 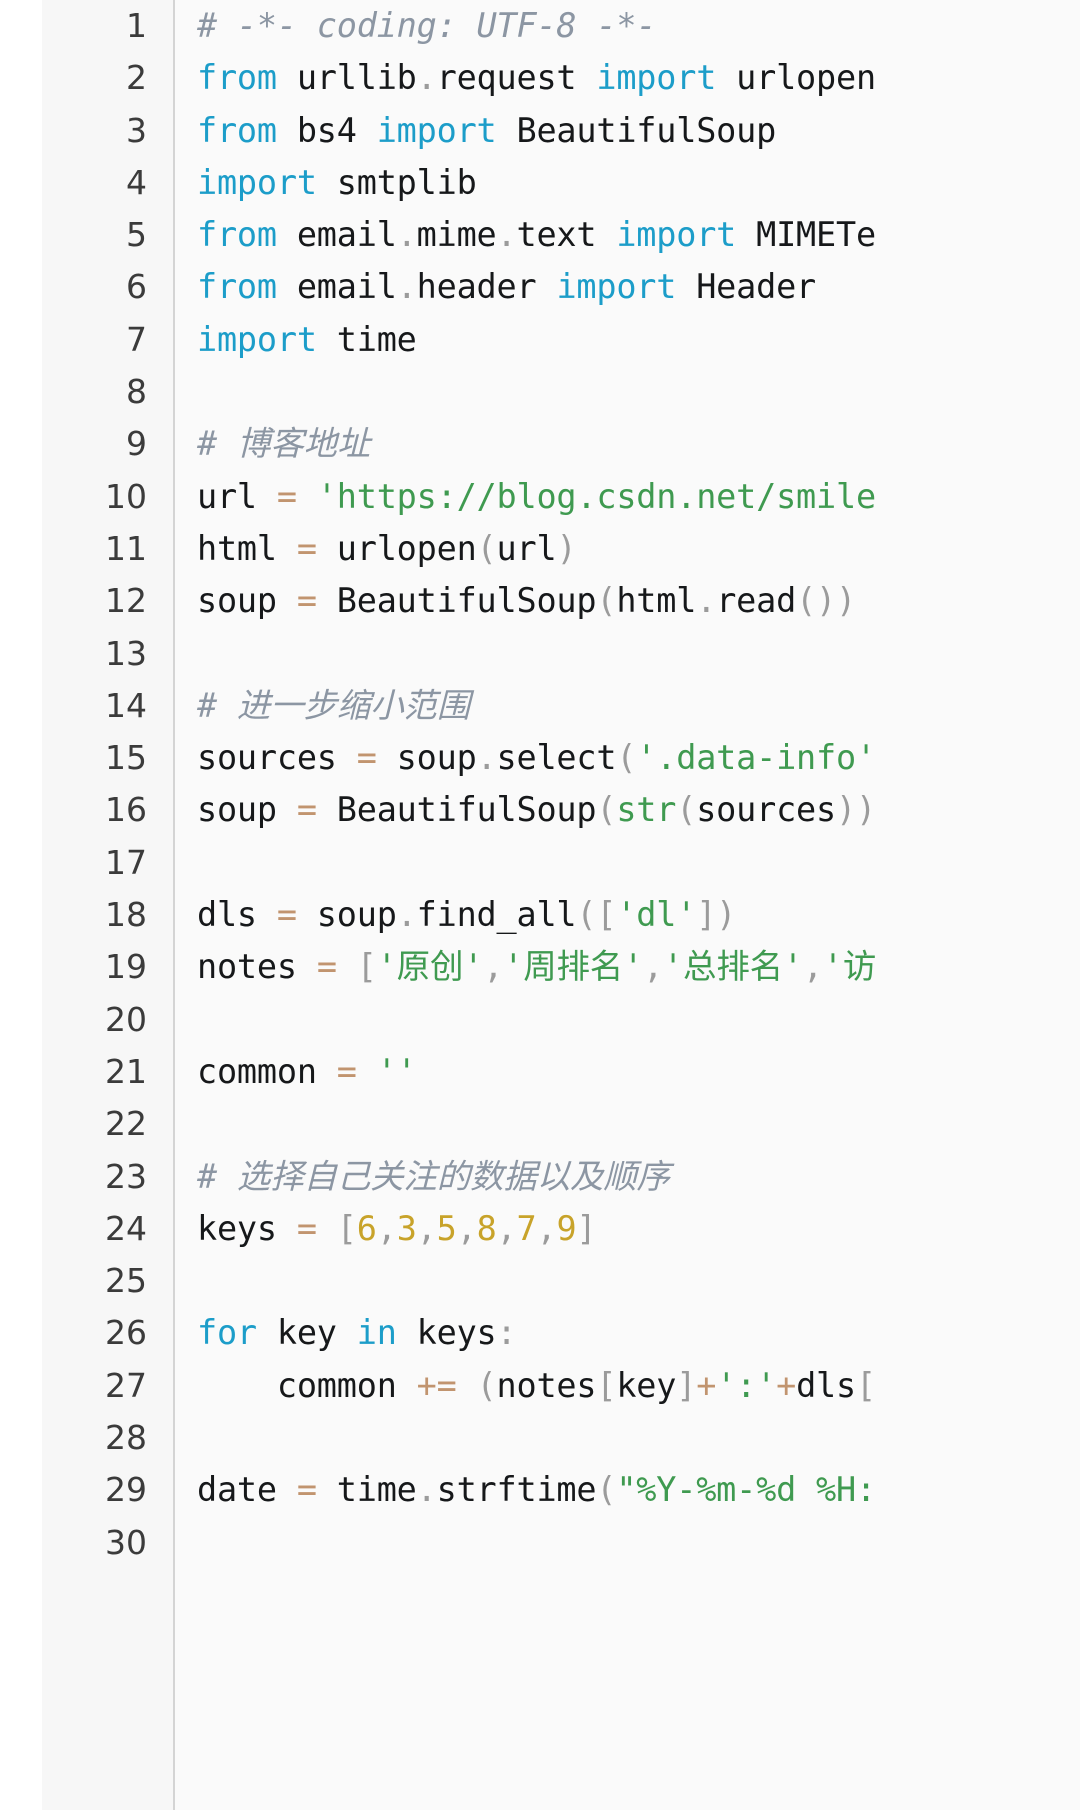 What do you see at coordinates (108, 654) in the screenshot?
I see `line-number: 13` at bounding box center [108, 654].